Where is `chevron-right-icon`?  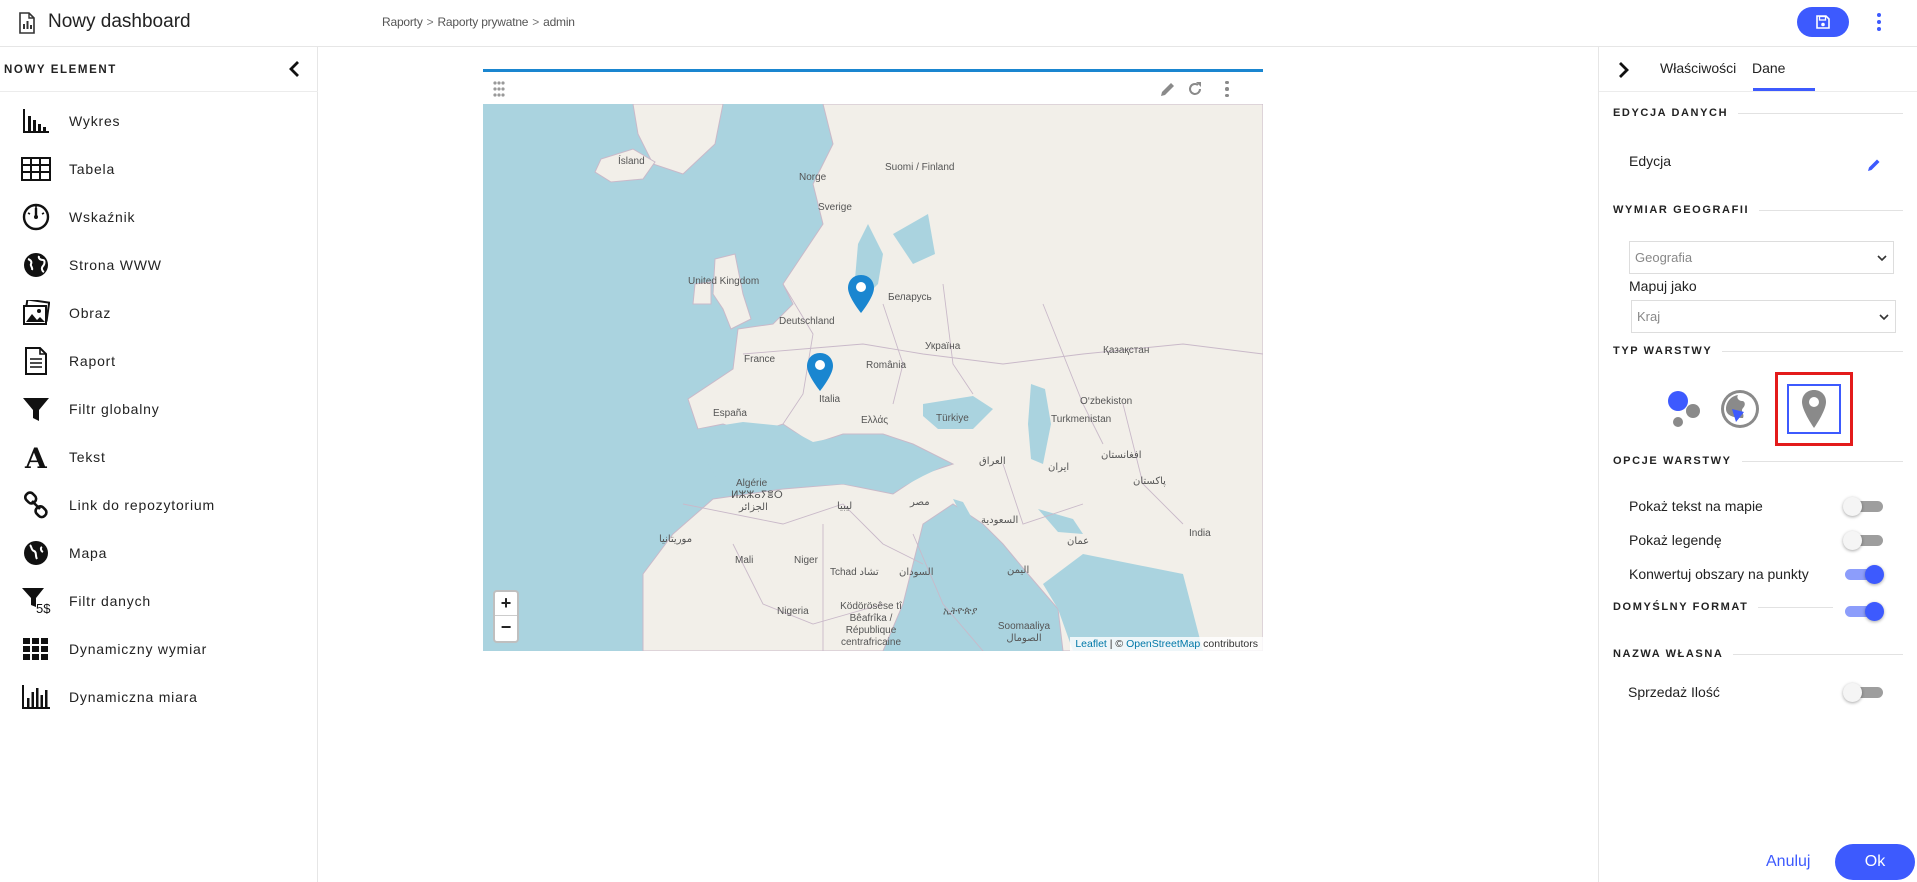 chevron-right-icon is located at coordinates (1623, 70).